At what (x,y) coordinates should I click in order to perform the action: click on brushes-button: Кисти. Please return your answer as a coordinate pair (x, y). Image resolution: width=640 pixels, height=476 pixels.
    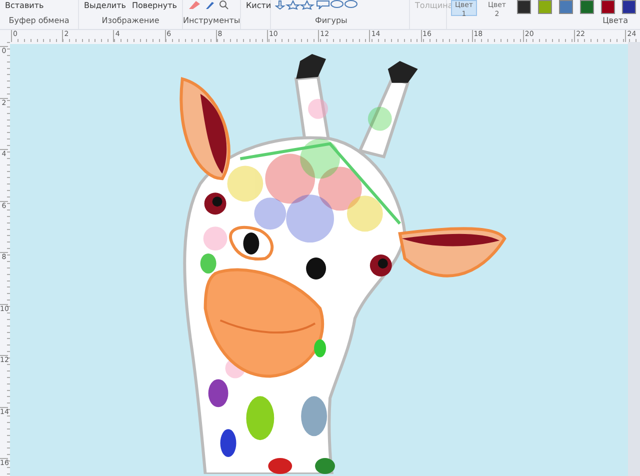
    Looking at the image, I should click on (258, 5).